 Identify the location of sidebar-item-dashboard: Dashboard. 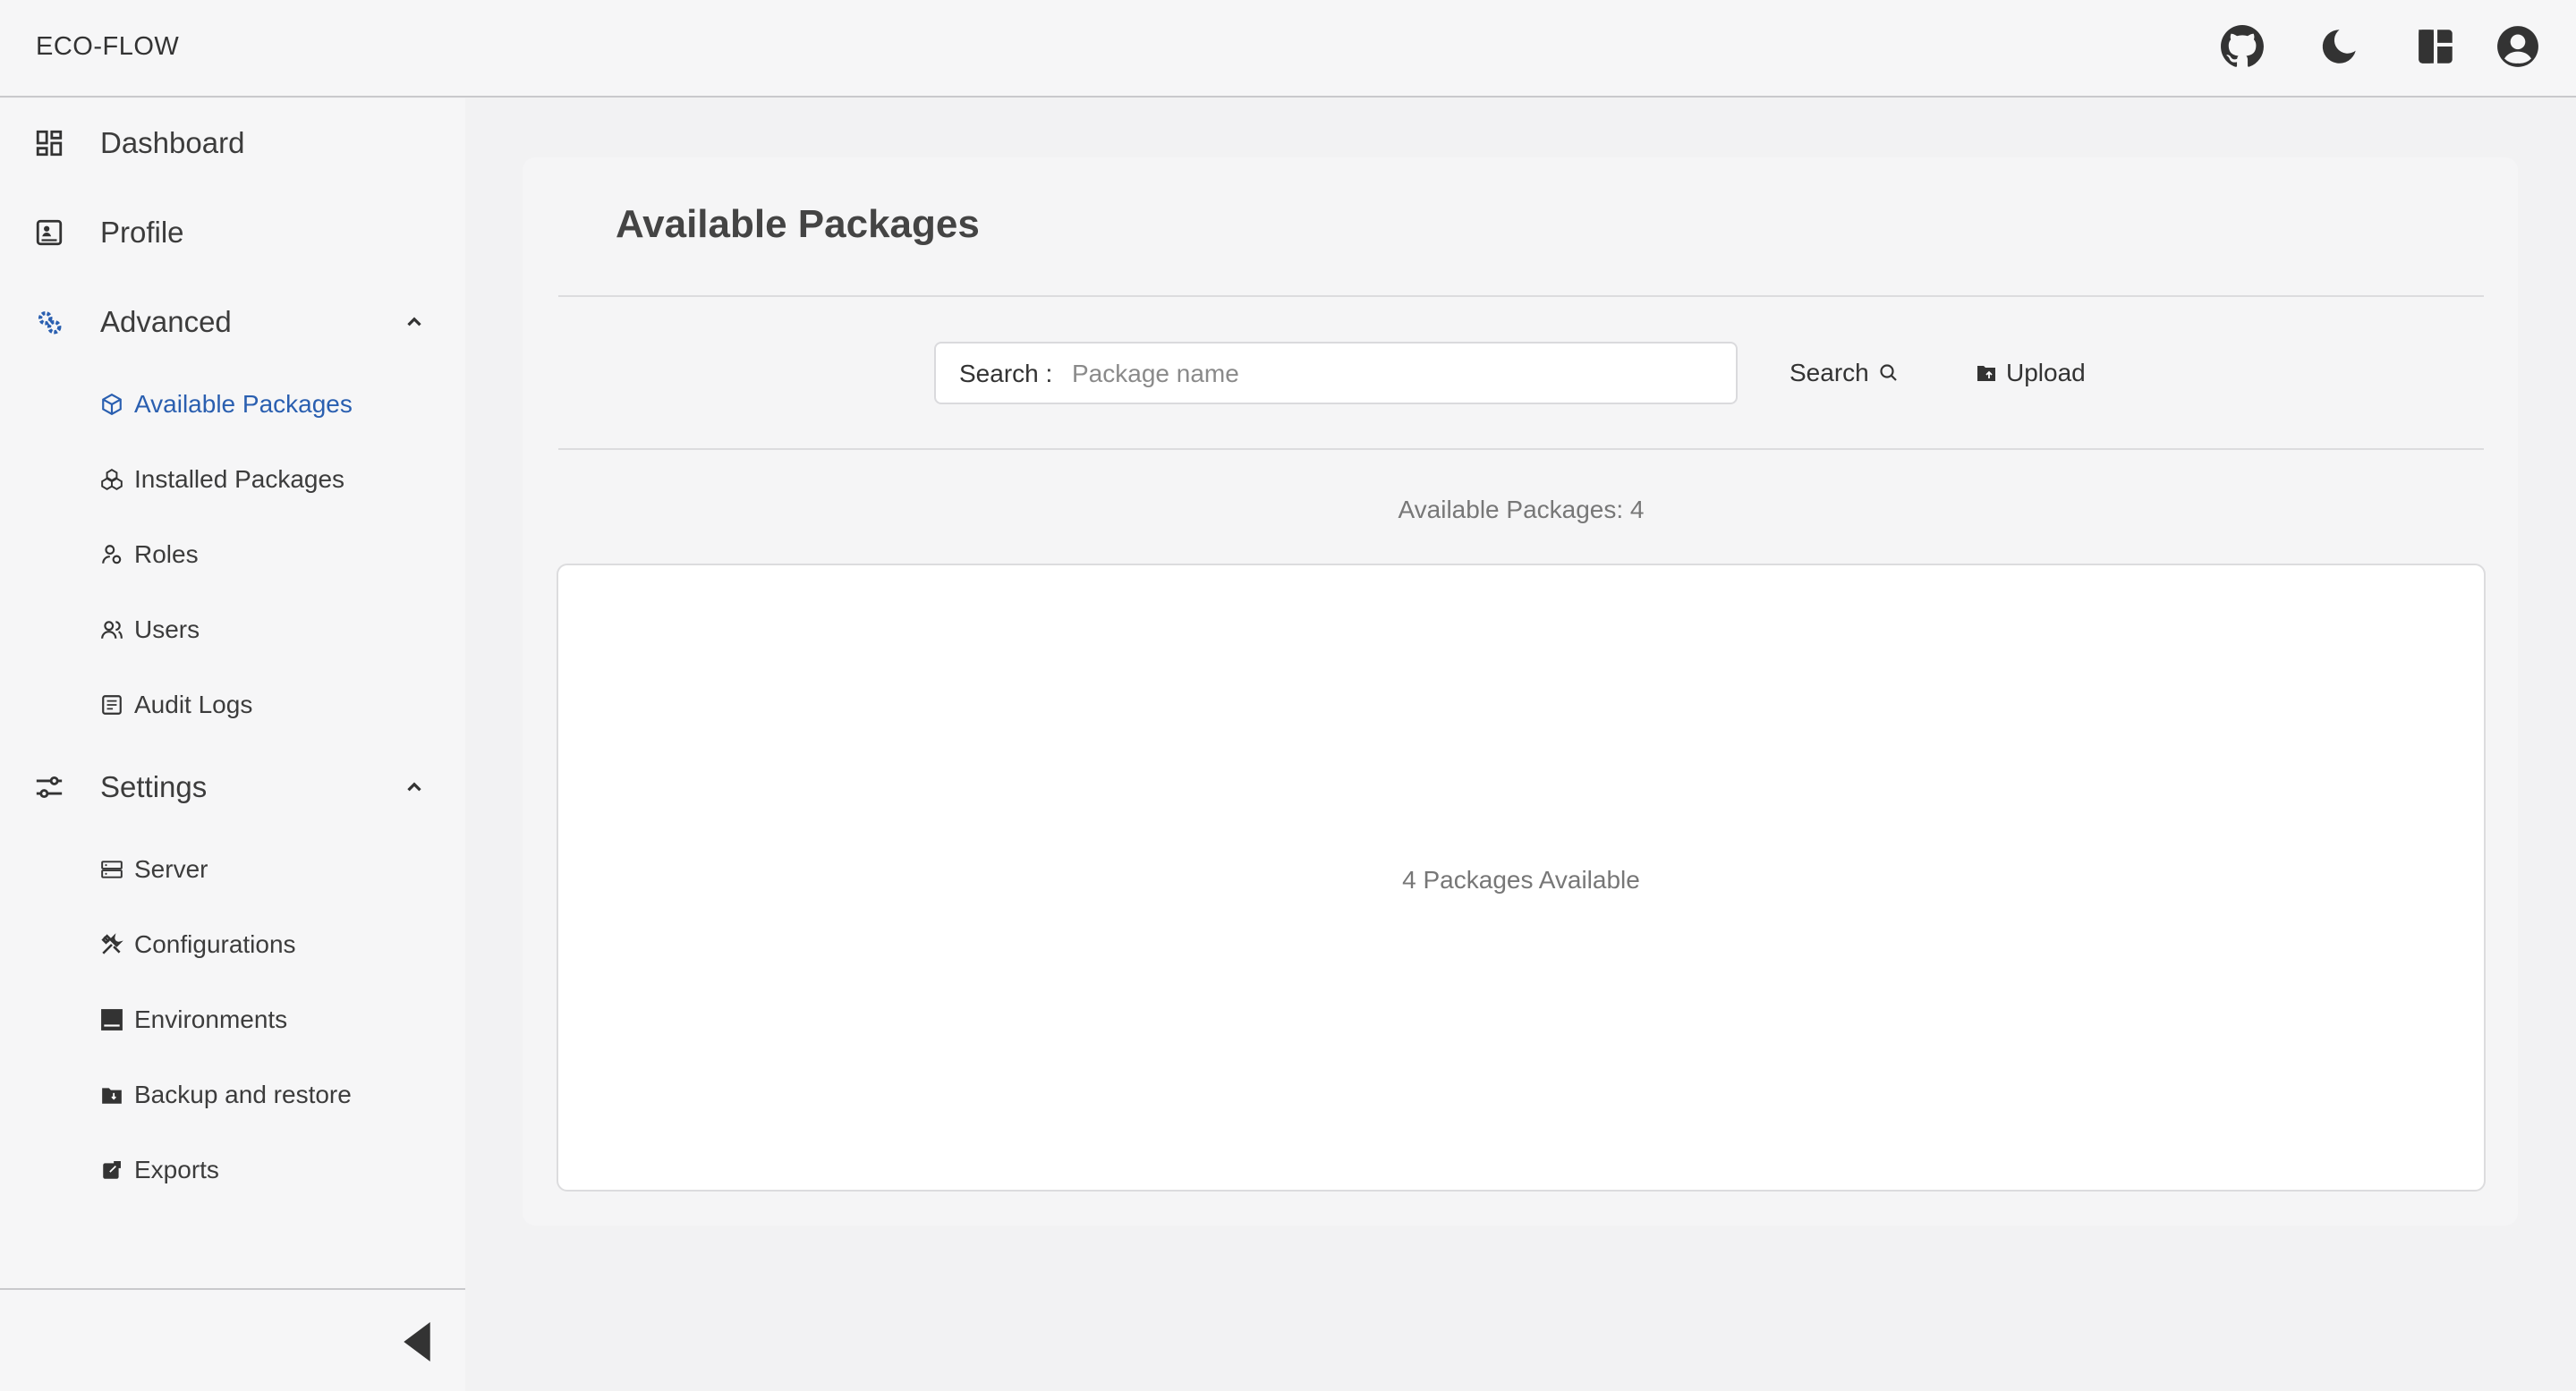
(232, 143).